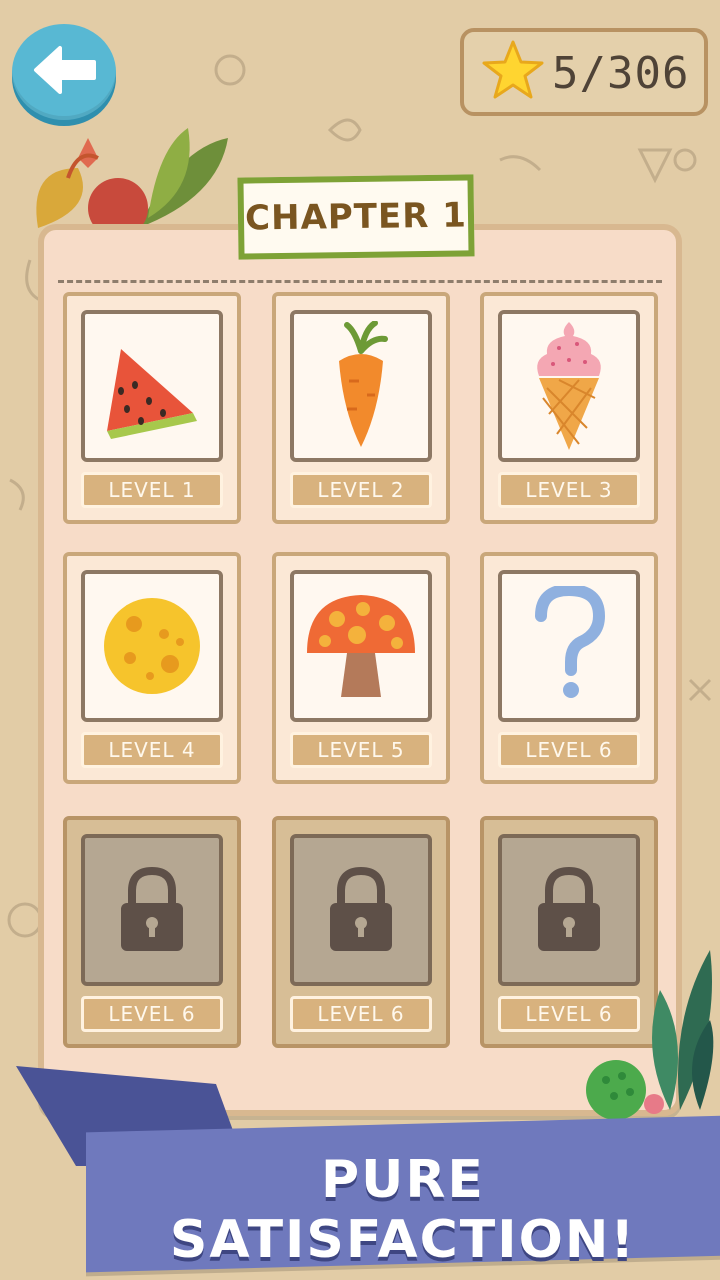 Image resolution: width=720 pixels, height=1280 pixels. I want to click on chapter-title-tag: CHAPTER 1, so click(356, 217).